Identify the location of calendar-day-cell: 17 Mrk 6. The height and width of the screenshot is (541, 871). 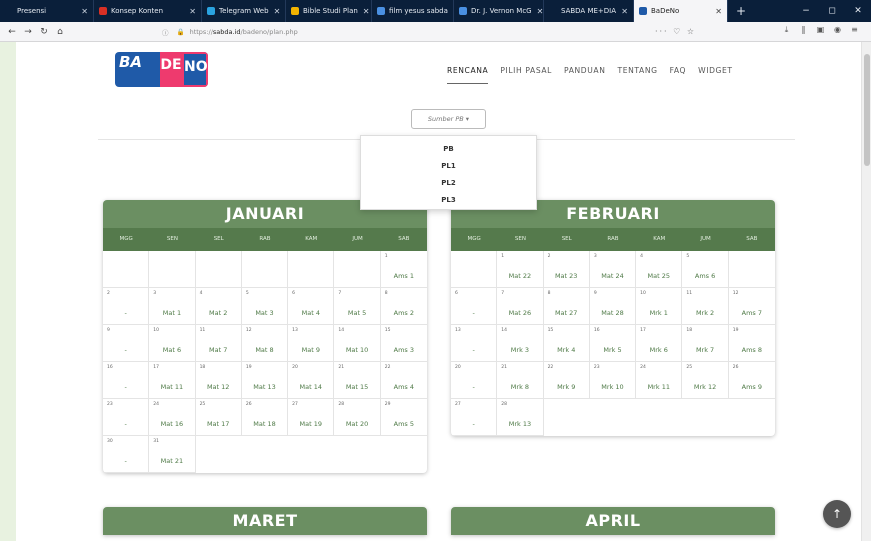
(659, 343).